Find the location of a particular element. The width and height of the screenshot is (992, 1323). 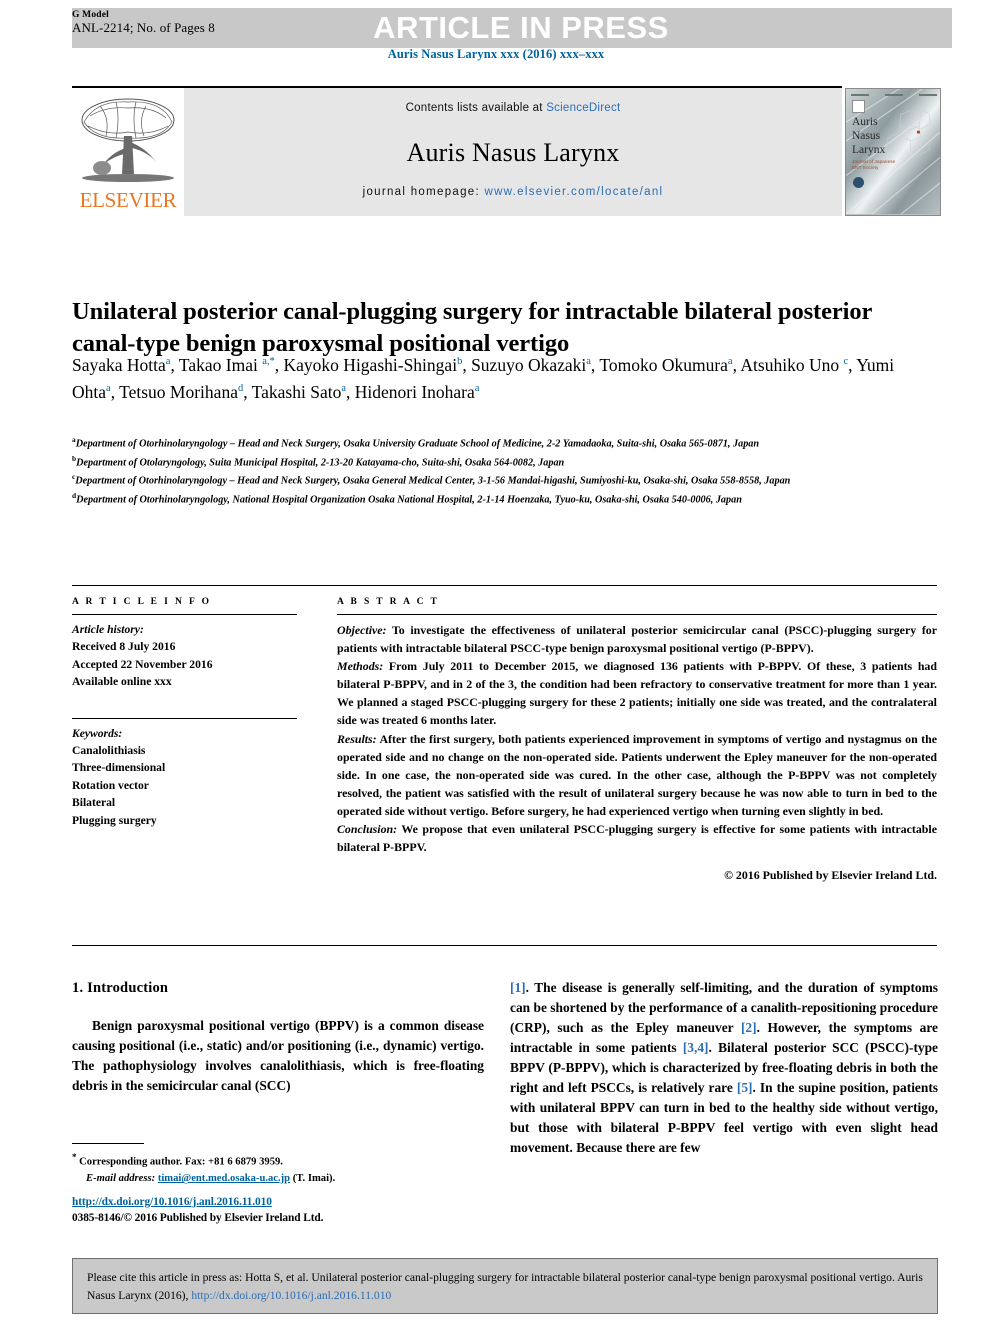

cover-subtitle: Journal of Japanese ENT Society is located at coordinates (874, 164).